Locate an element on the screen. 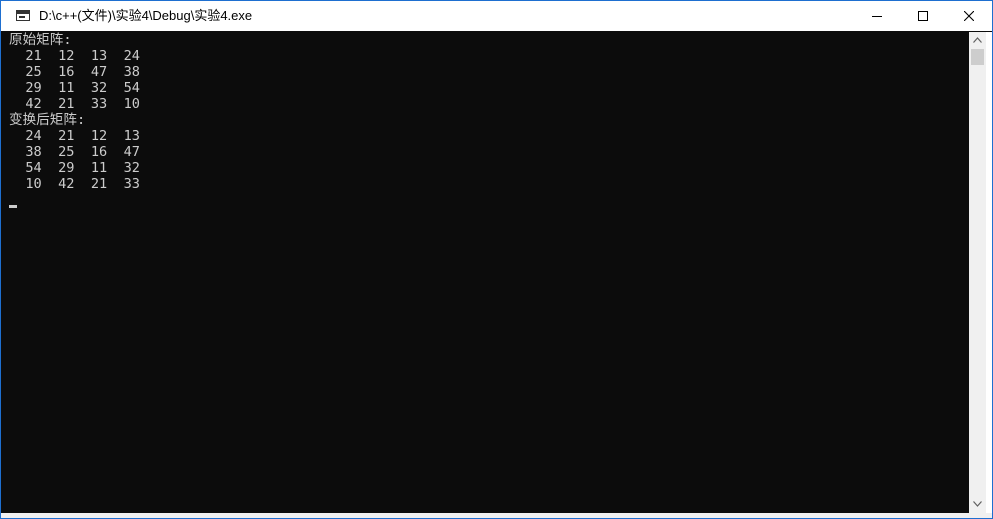 This screenshot has height=519, width=993. maximize-button is located at coordinates (923, 16).